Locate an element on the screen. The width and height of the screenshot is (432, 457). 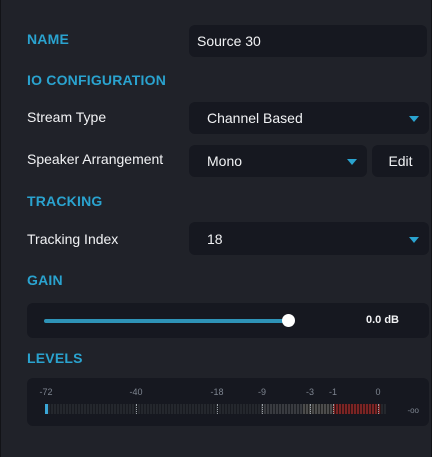
level-tick: -40 is located at coordinates (136, 392).